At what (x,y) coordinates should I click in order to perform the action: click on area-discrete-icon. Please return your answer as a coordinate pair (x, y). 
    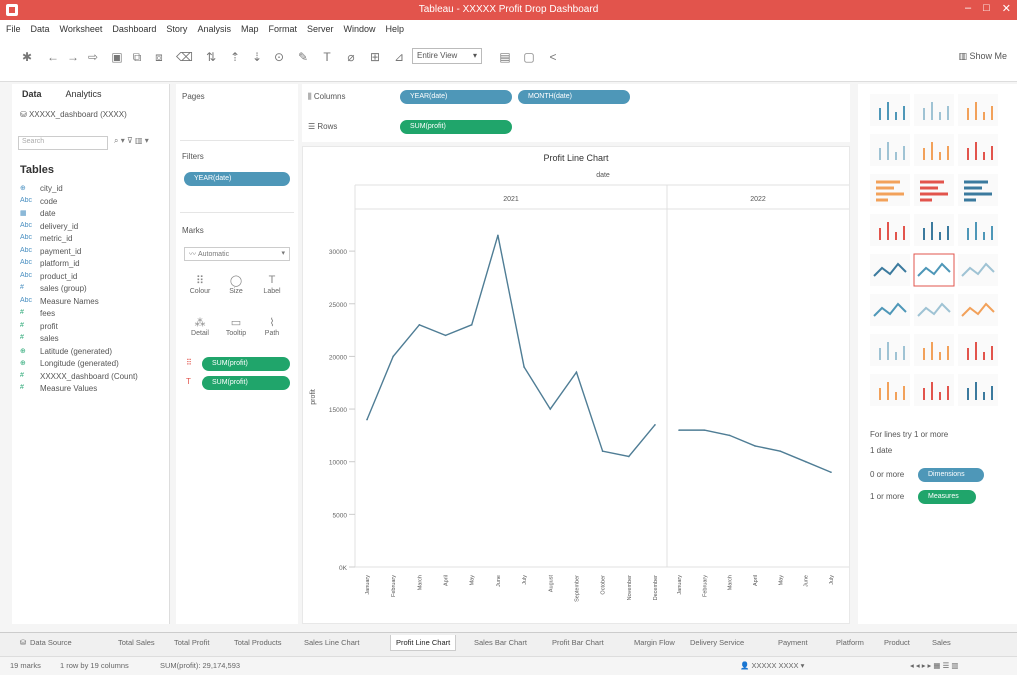
    Looking at the image, I should click on (934, 310).